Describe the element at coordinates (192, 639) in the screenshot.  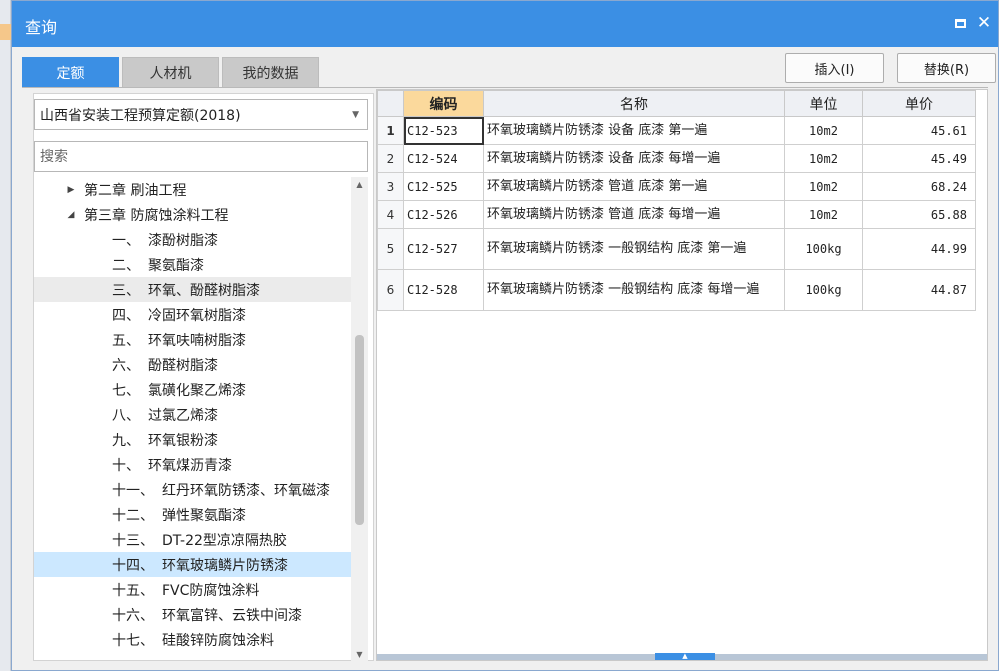
I see `tree-item-section: 十七、 硅酸锌防腐蚀涂料` at that location.